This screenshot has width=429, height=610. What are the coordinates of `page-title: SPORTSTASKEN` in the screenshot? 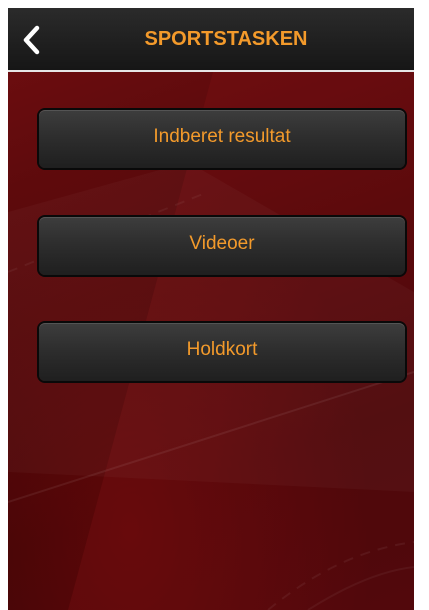 It's located at (226, 38).